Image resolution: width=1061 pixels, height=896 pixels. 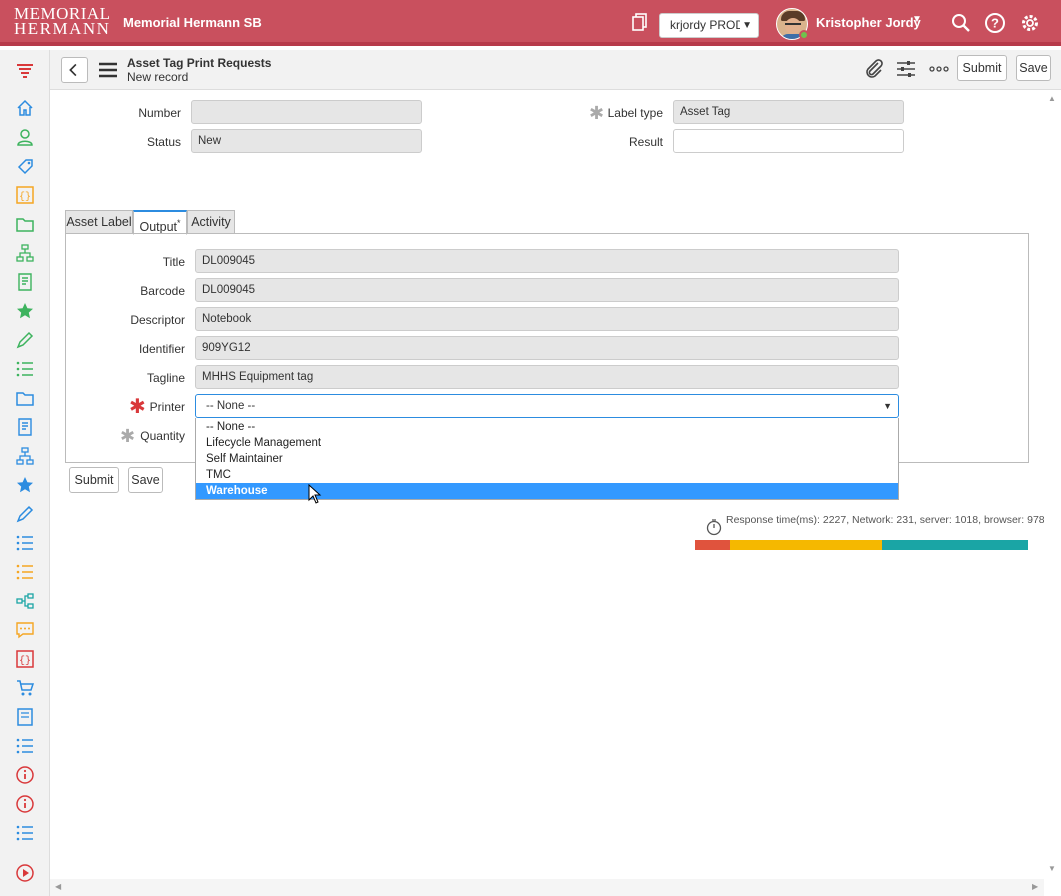 What do you see at coordinates (25, 166) in the screenshot?
I see `tag-icon` at bounding box center [25, 166].